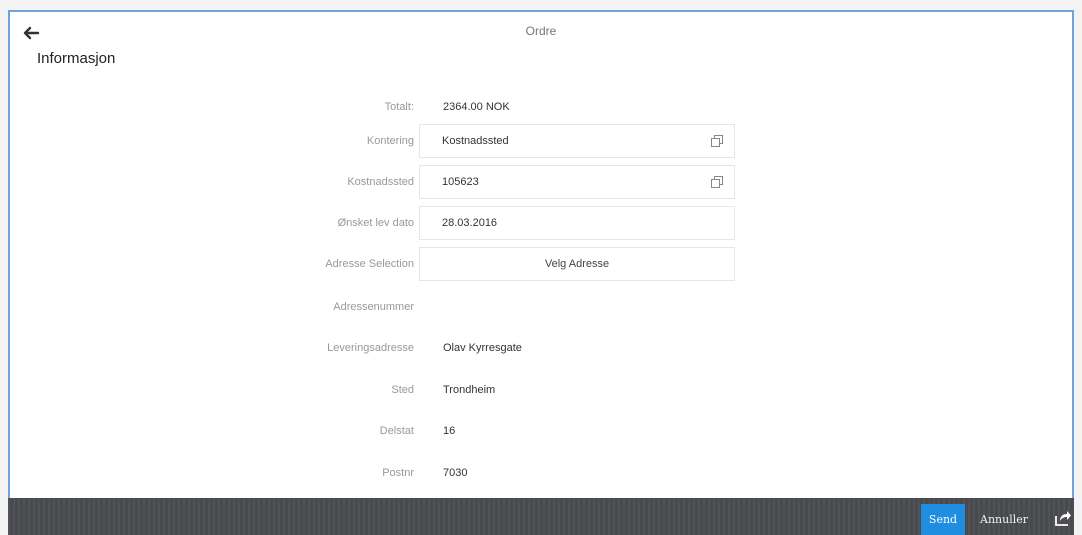 Image resolution: width=1082 pixels, height=535 pixels. I want to click on page-title: Ordre, so click(541, 31).